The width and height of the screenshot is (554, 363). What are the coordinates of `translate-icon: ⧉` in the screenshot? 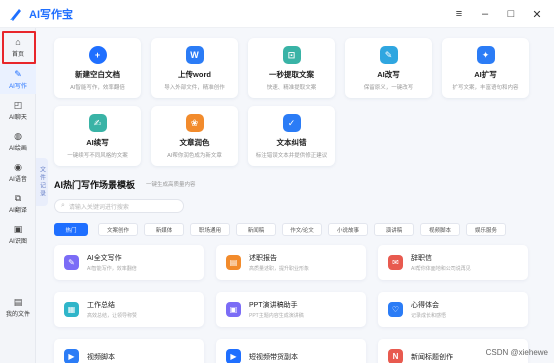 It's located at (18, 197).